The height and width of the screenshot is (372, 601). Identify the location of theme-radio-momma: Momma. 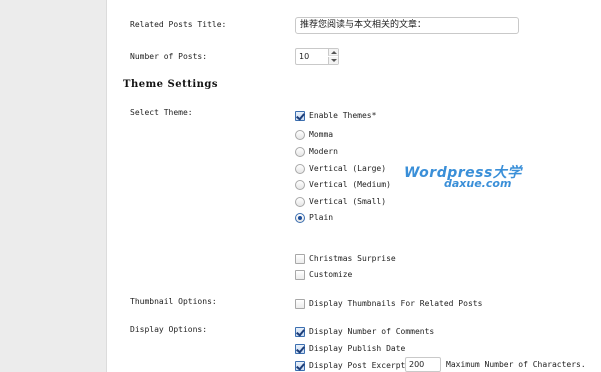
(314, 134).